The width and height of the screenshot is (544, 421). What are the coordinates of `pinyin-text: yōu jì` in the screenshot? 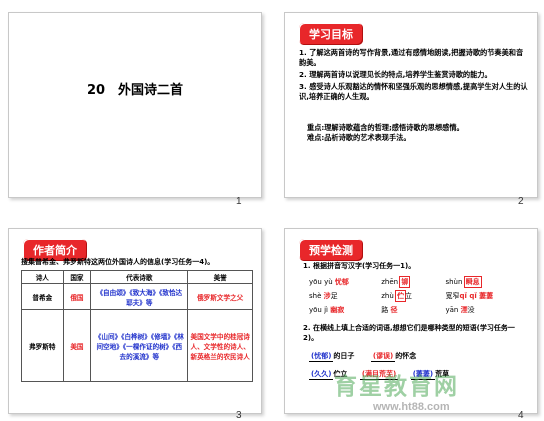 It's located at (318, 310).